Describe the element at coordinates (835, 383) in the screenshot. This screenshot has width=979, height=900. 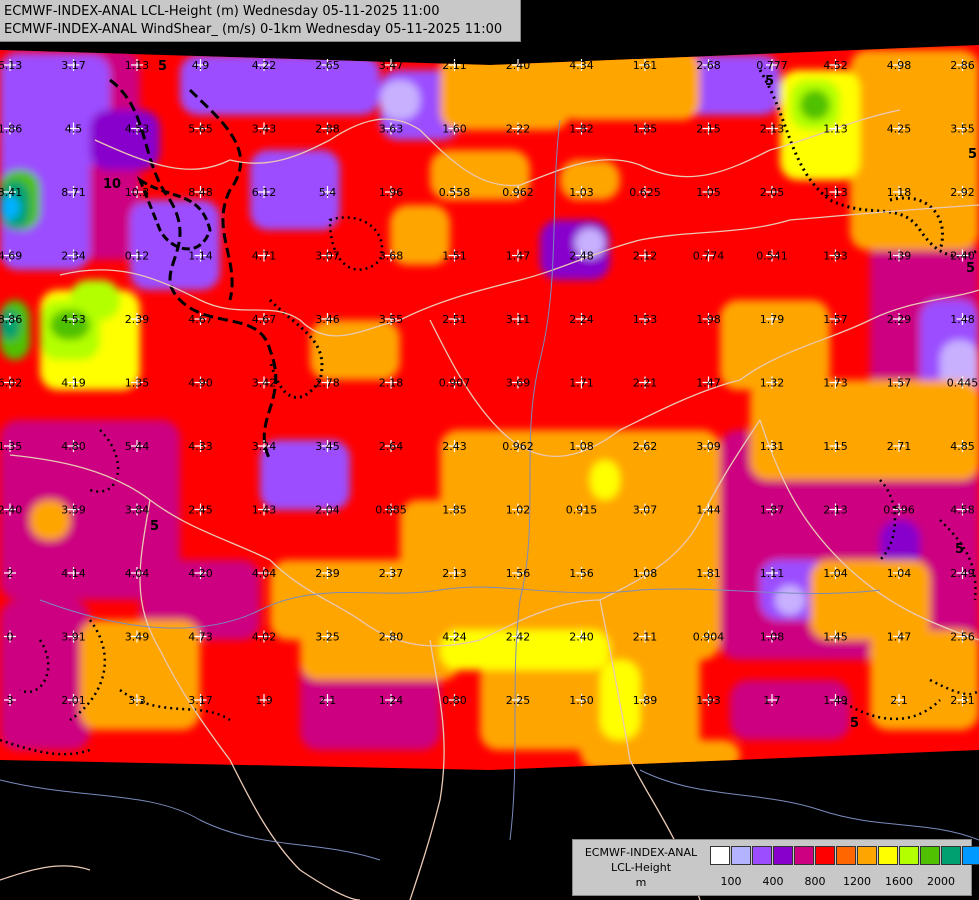
I see `station-value: 1.73` at that location.